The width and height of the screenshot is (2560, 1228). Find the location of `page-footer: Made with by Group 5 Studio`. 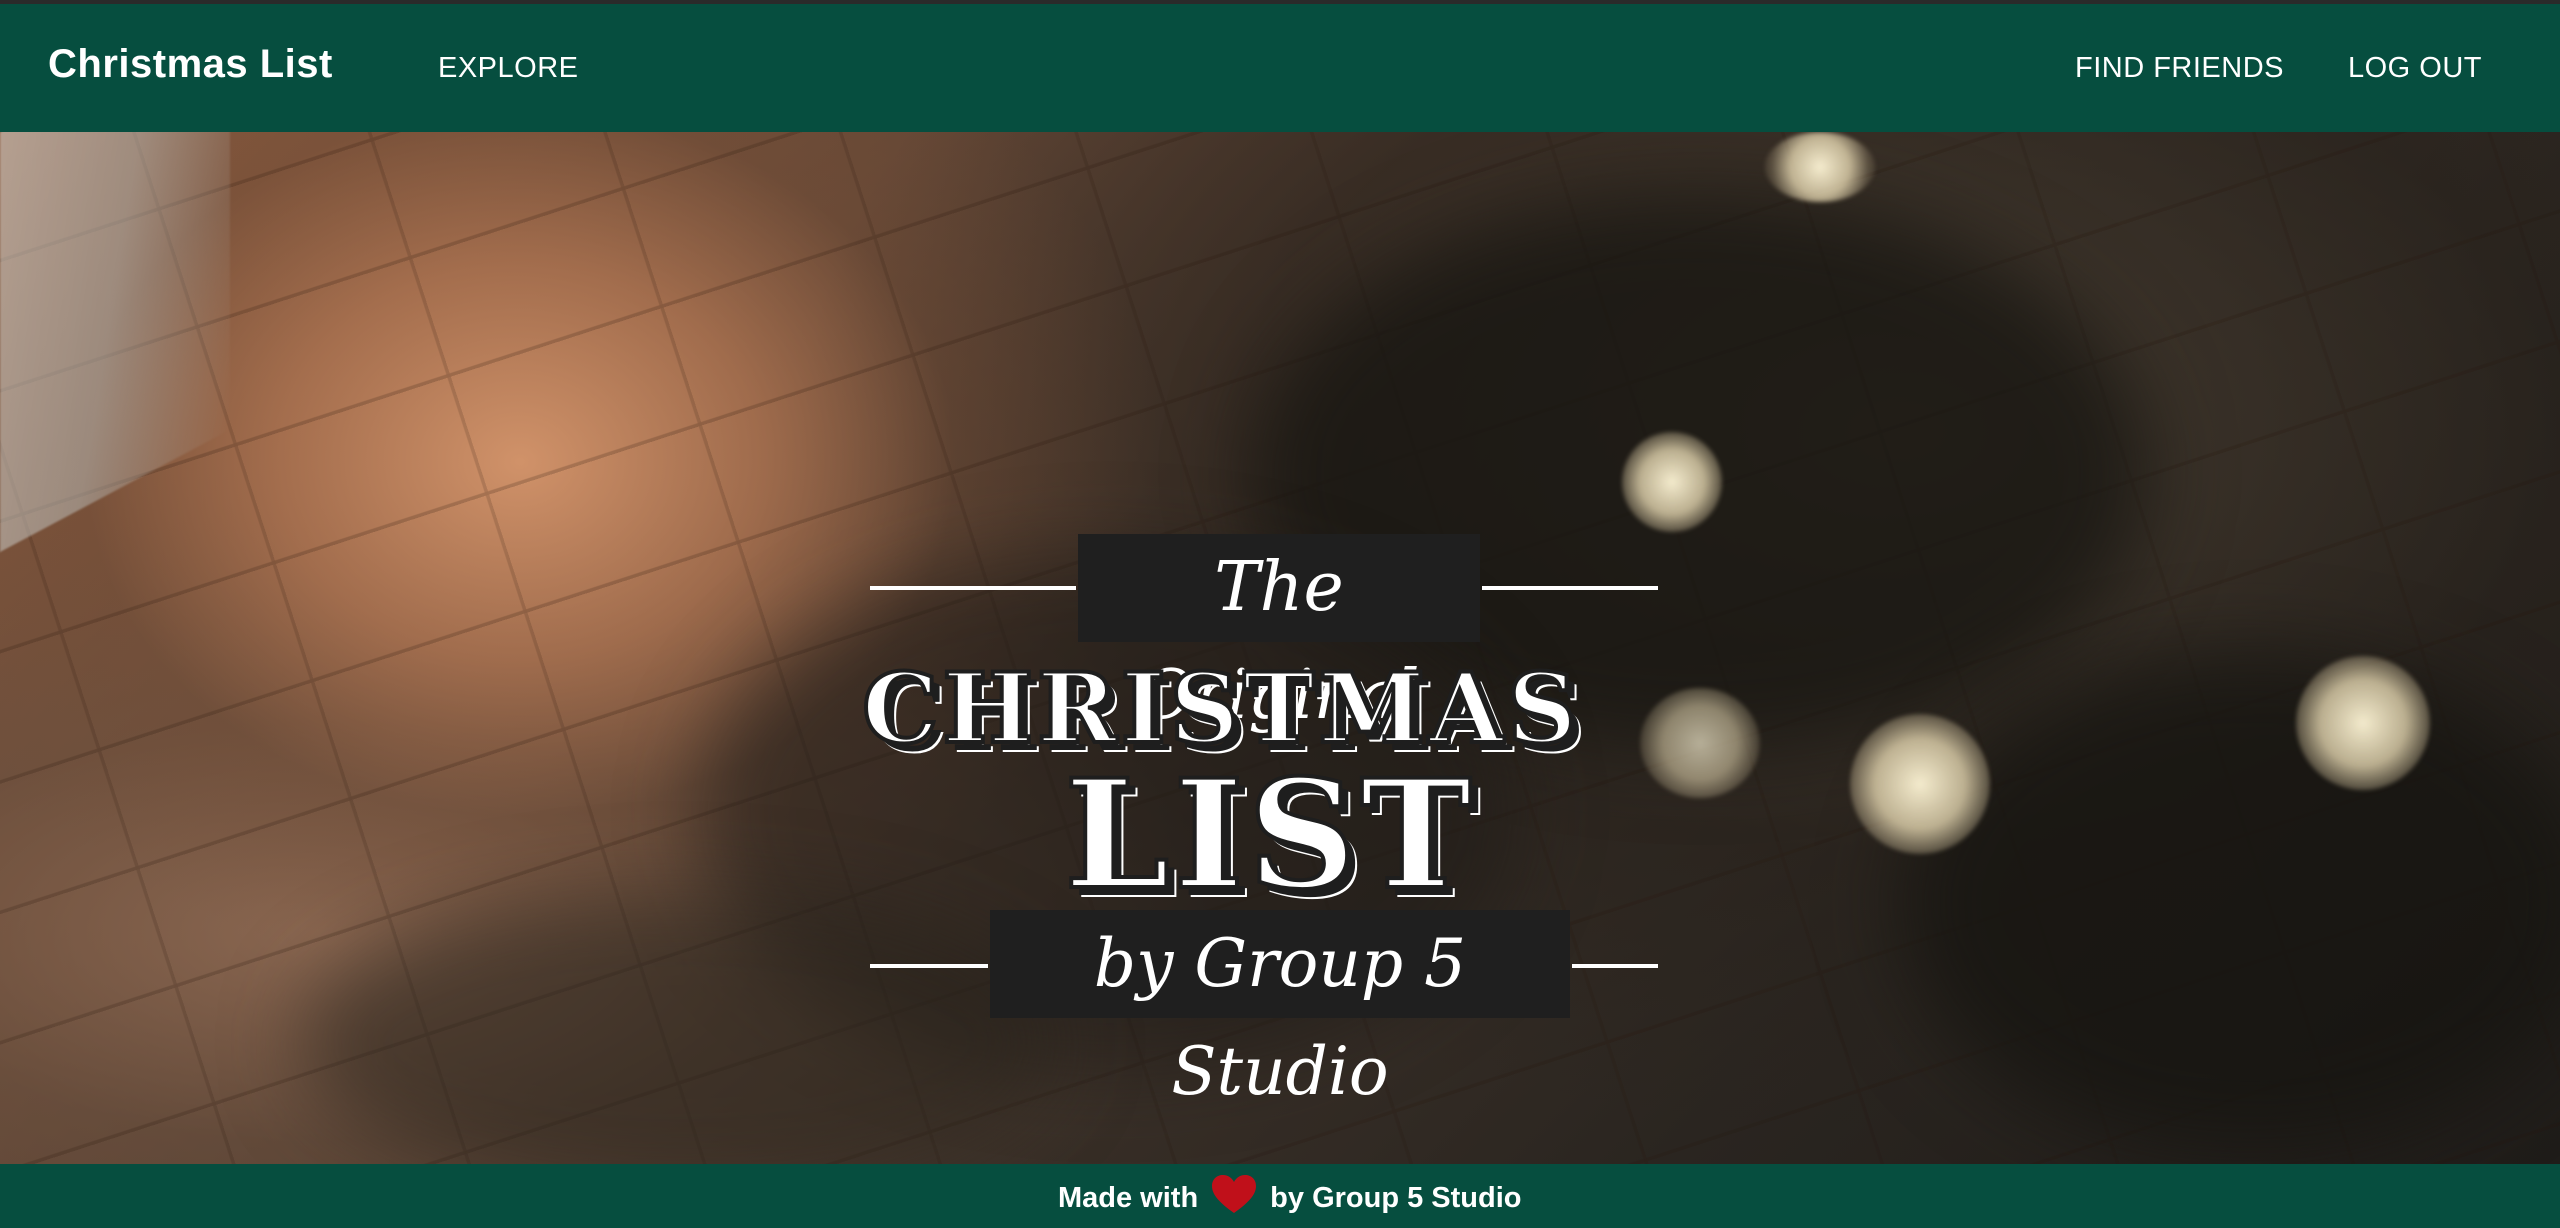

page-footer: Made with by Group 5 Studio is located at coordinates (1280, 1196).